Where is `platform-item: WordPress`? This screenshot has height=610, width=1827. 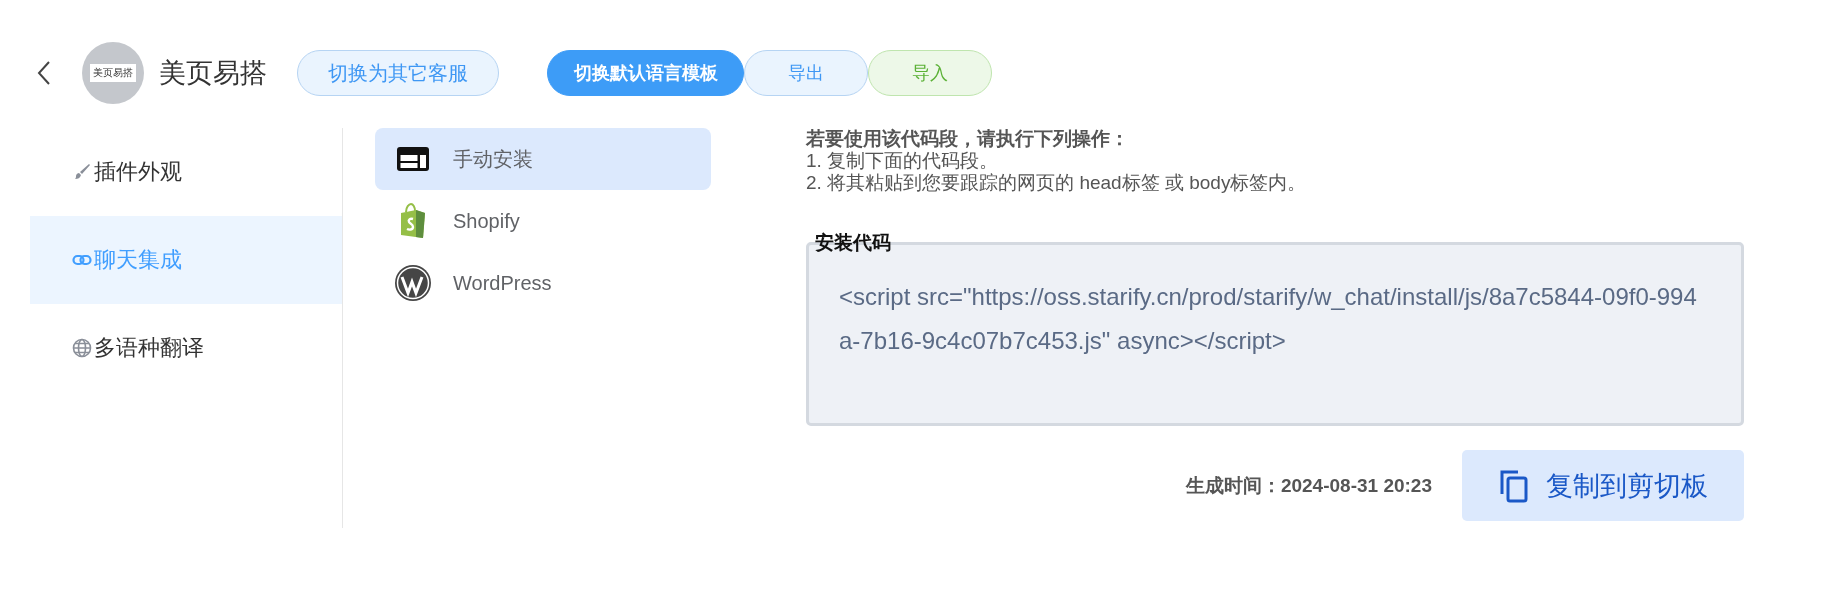 platform-item: WordPress is located at coordinates (543, 283).